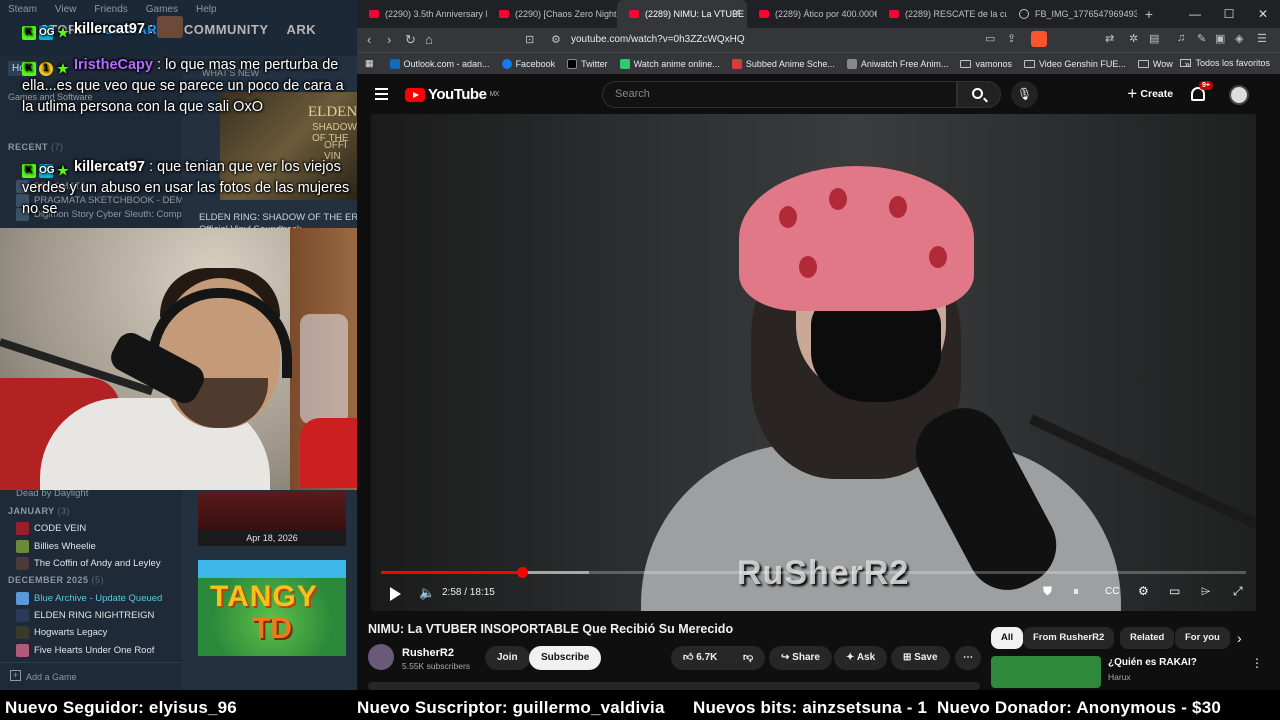  What do you see at coordinates (507, 658) in the screenshot?
I see `join-button: Join` at bounding box center [507, 658].